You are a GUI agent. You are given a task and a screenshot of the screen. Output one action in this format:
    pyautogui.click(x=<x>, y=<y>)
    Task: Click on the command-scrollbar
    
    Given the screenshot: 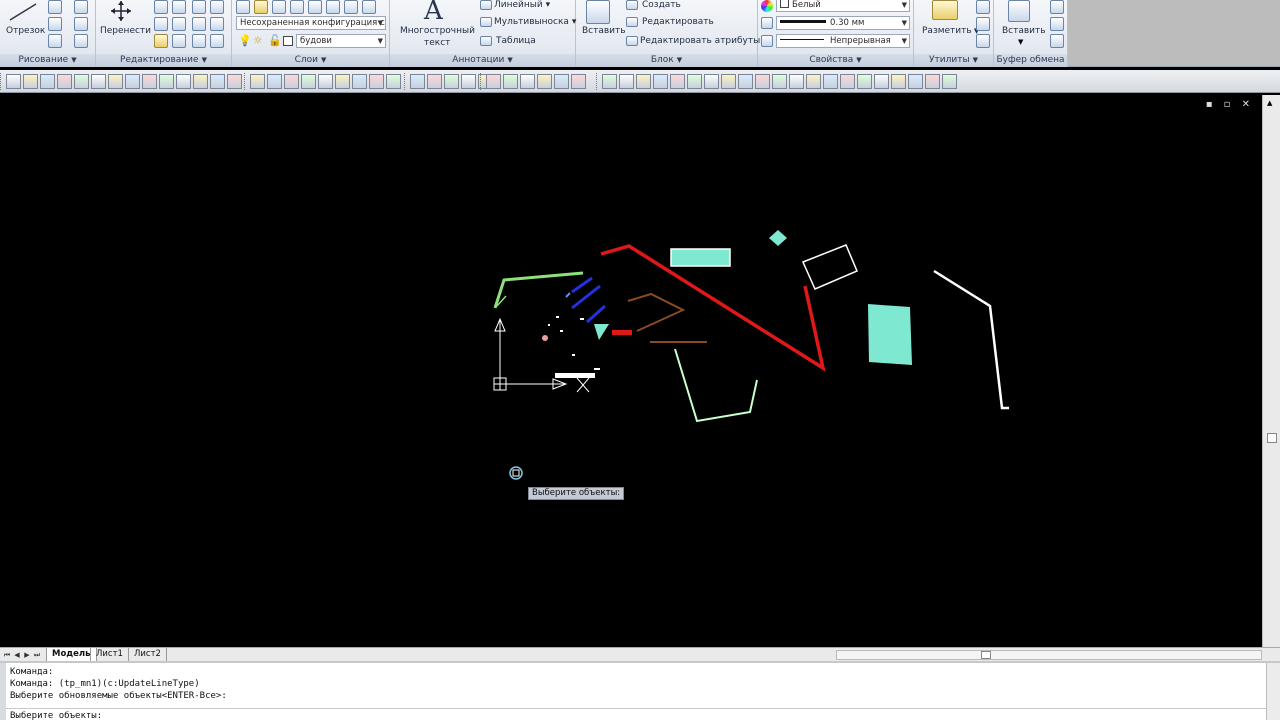 What is the action you would take?
    pyautogui.click(x=1273, y=691)
    